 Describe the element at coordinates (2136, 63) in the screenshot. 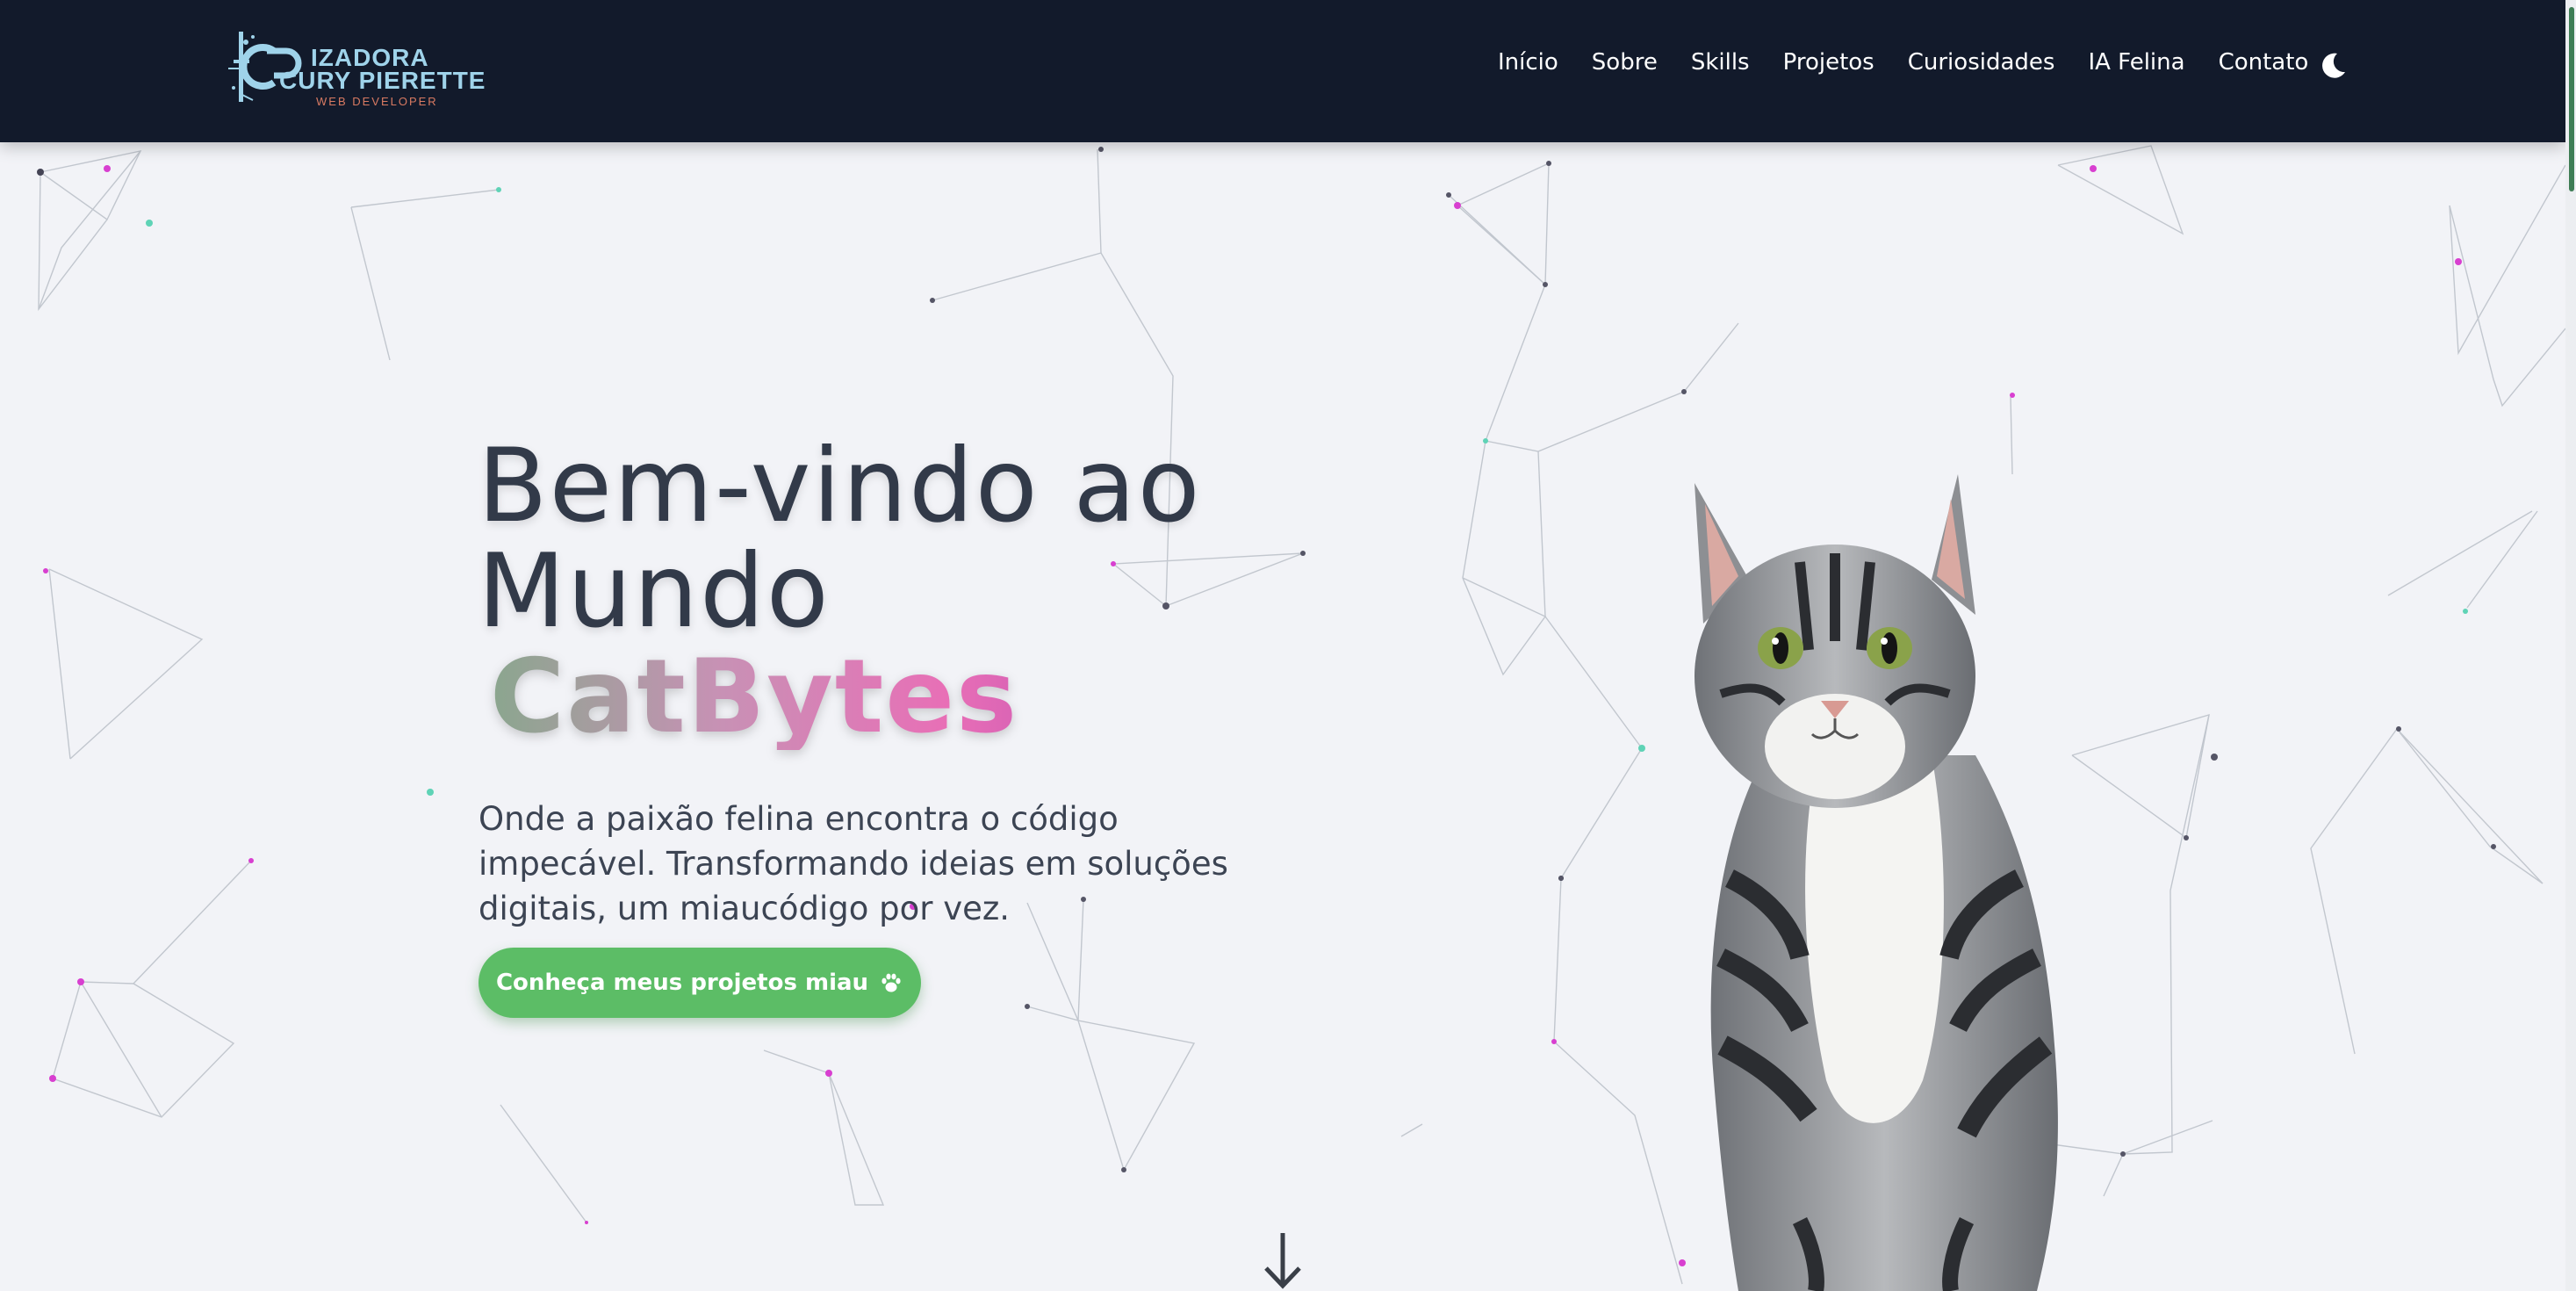

I see `nav-item-ia-felina: IA Felina` at that location.